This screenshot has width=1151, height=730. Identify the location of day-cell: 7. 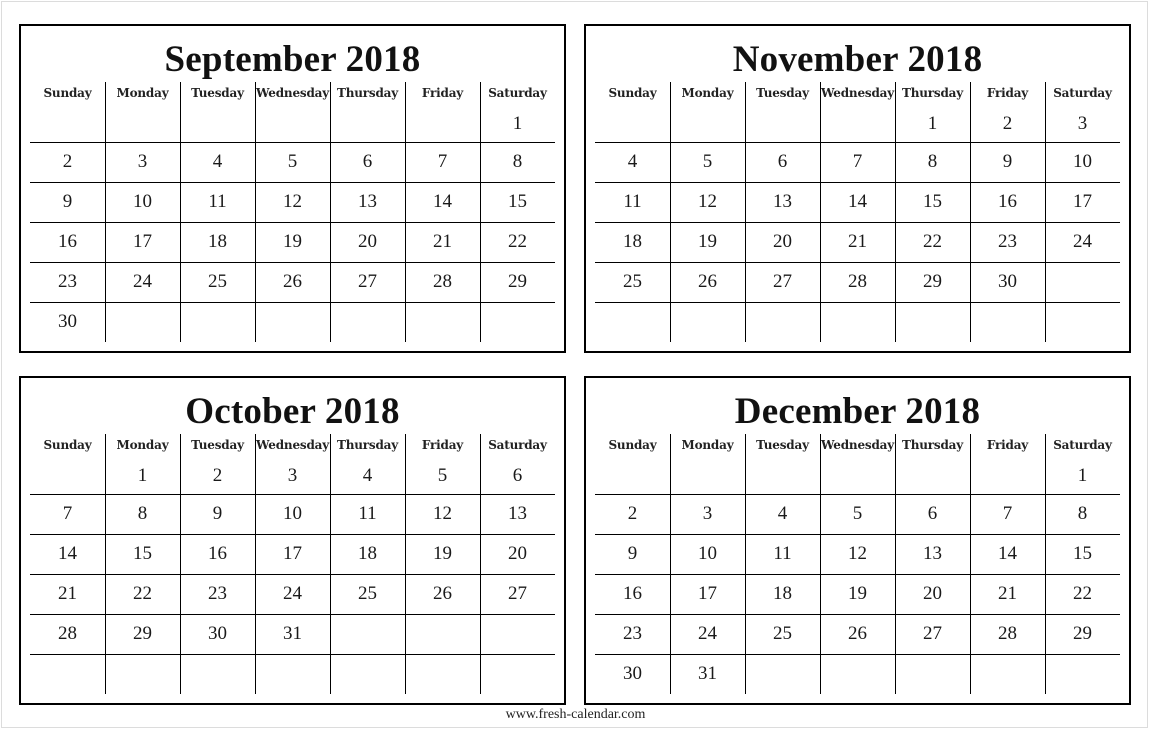
(857, 161).